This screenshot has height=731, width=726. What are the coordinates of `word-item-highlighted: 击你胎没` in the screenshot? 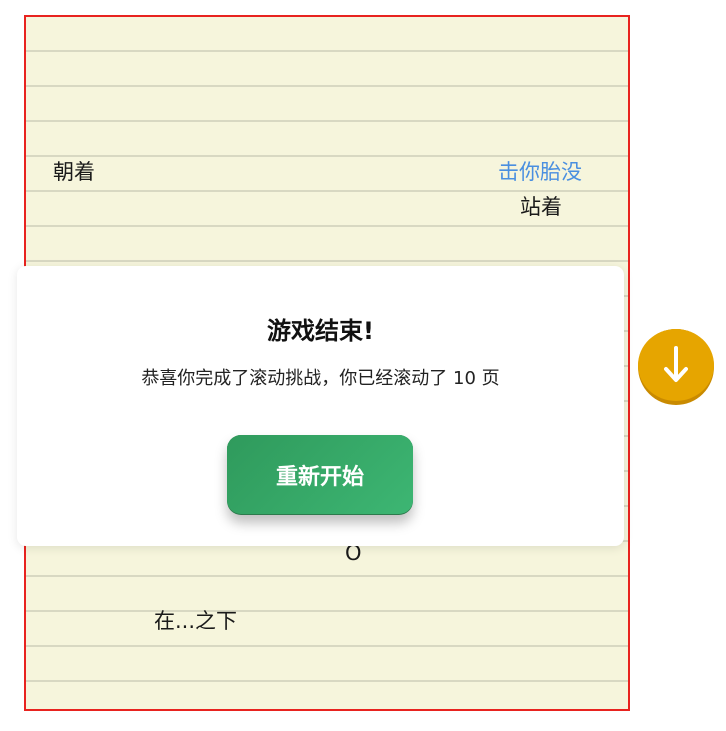 It's located at (540, 172).